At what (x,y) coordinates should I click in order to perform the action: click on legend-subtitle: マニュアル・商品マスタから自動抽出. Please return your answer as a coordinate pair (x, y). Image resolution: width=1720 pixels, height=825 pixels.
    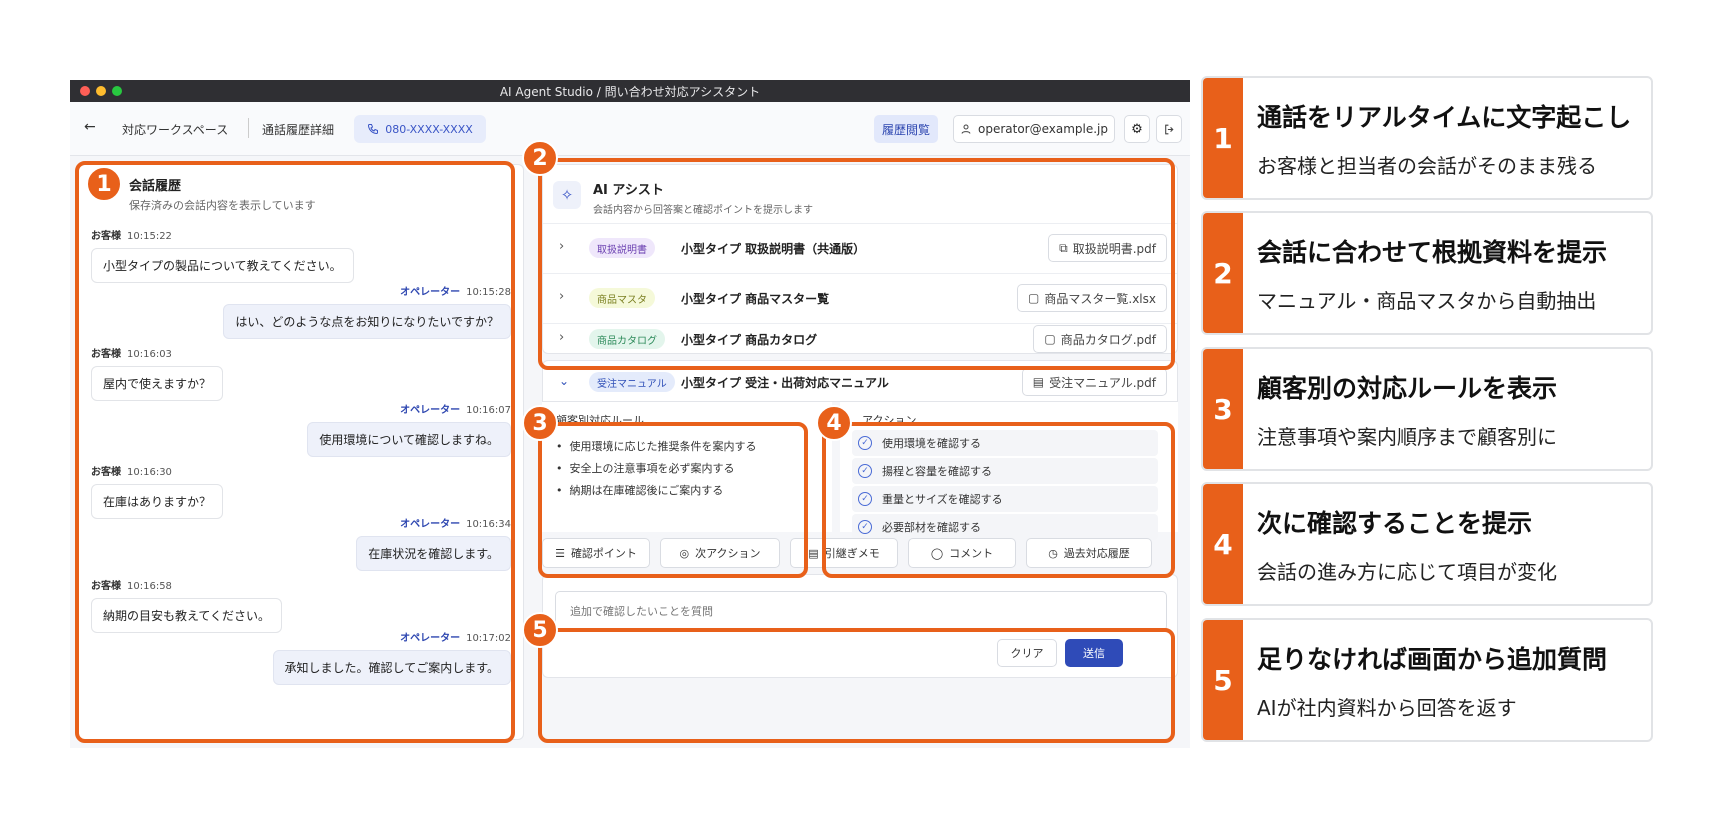
    Looking at the image, I should click on (1427, 301).